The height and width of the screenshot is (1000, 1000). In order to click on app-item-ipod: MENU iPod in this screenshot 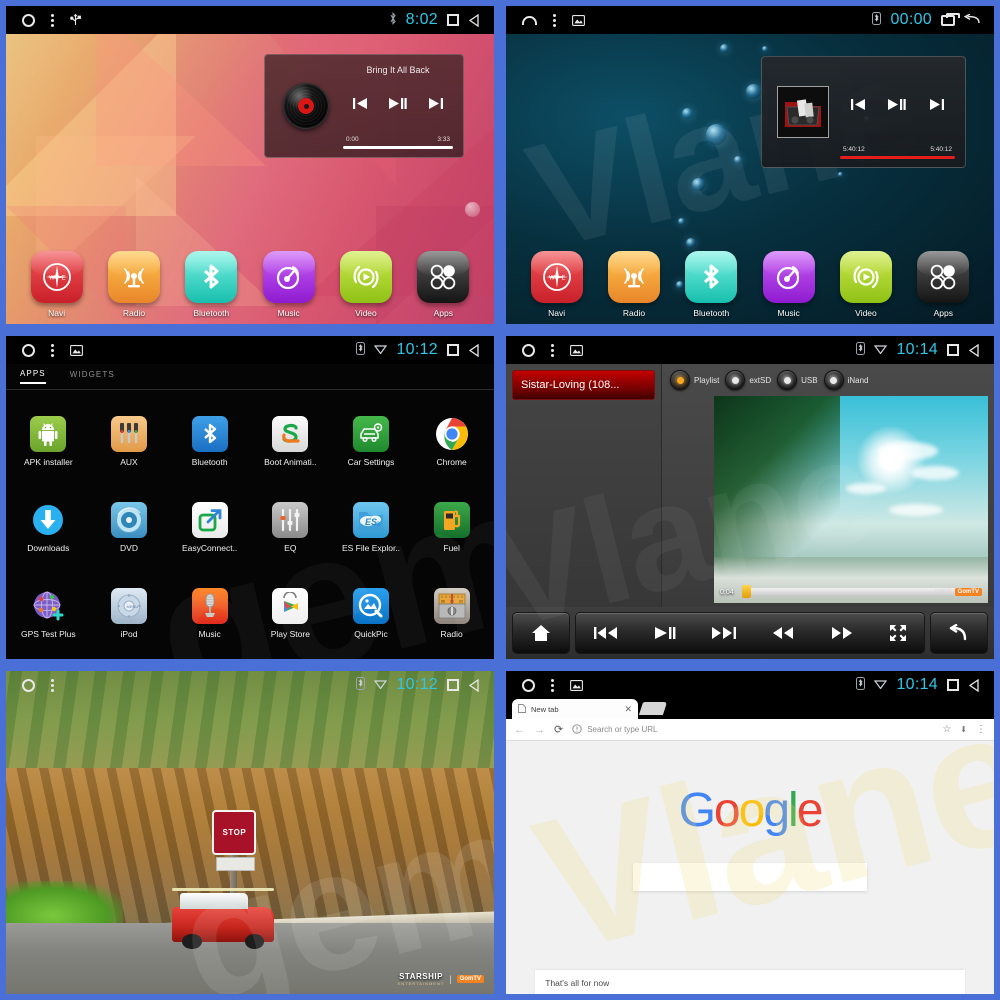, I will do `click(129, 614)`.